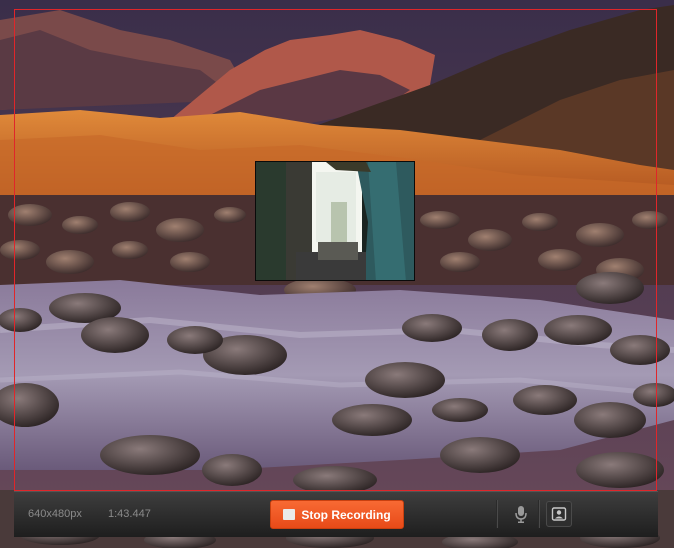 This screenshot has width=674, height=548. I want to click on webcam-feed-image, so click(335, 221).